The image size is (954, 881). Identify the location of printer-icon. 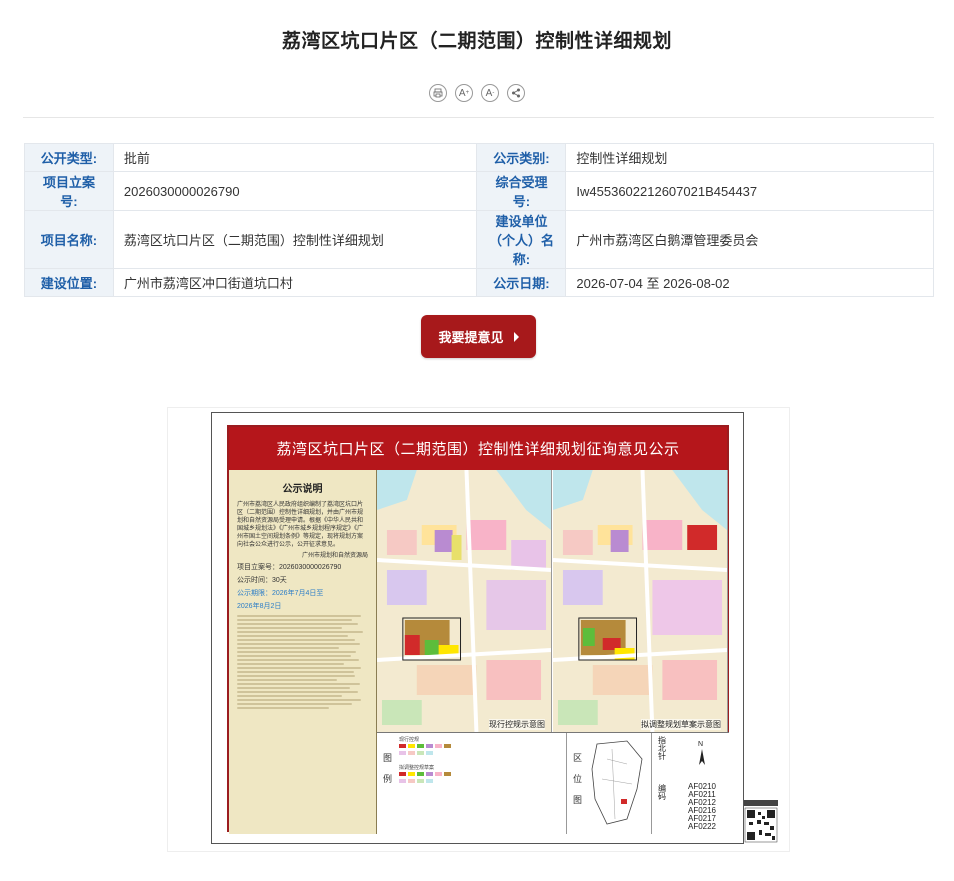
(438, 93).